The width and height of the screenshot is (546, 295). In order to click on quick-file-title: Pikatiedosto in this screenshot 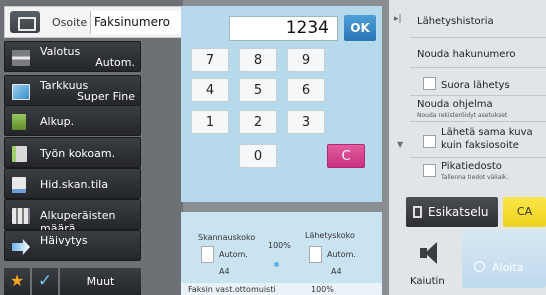, I will do `click(471, 166)`.